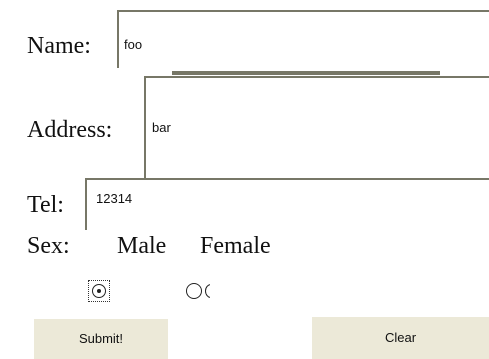  What do you see at coordinates (70, 130) in the screenshot?
I see `address-label: Address:` at bounding box center [70, 130].